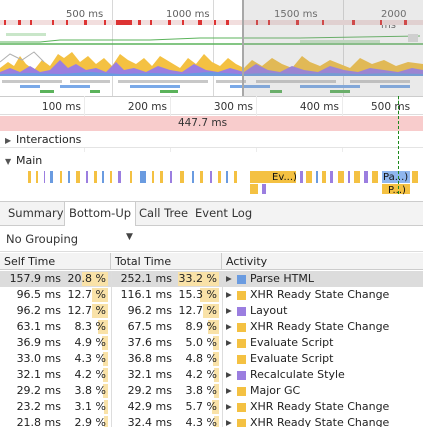 The width and height of the screenshot is (423, 427). I want to click on tab-summary: Summary, so click(36, 214).